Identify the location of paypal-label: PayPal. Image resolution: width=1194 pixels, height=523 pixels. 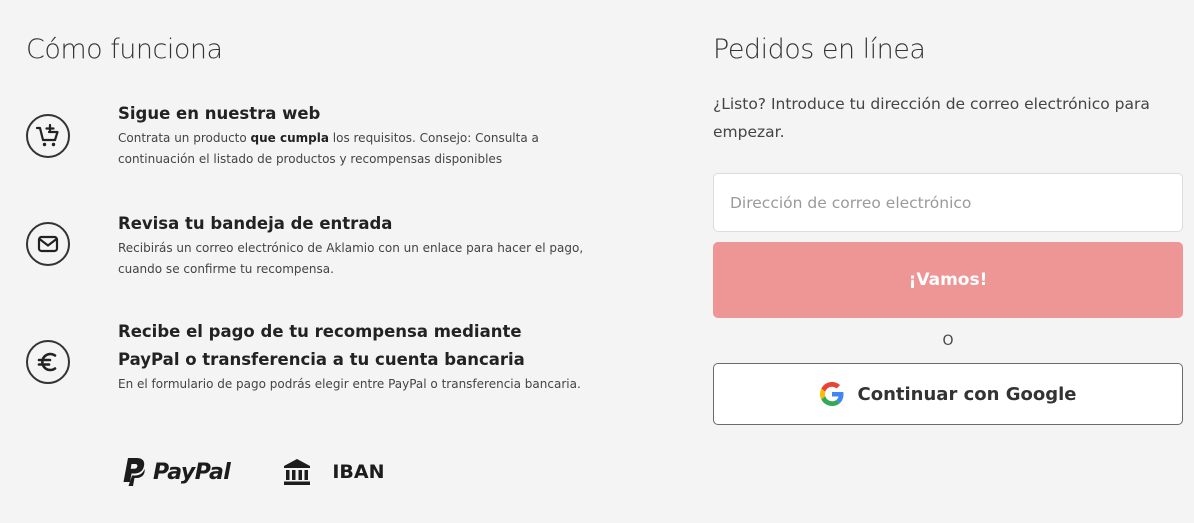
(192, 472).